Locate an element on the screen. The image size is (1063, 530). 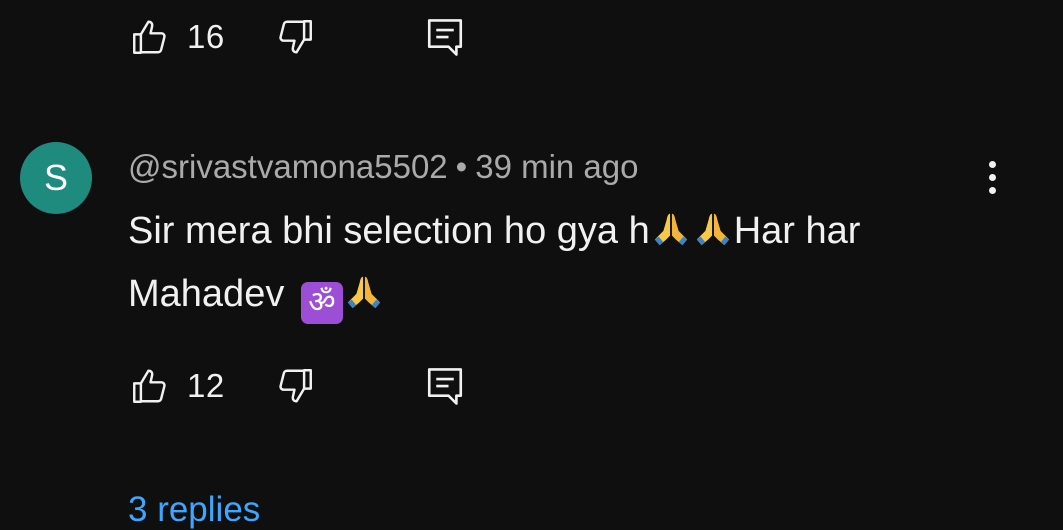
more-vertical-icon is located at coordinates (992, 164).